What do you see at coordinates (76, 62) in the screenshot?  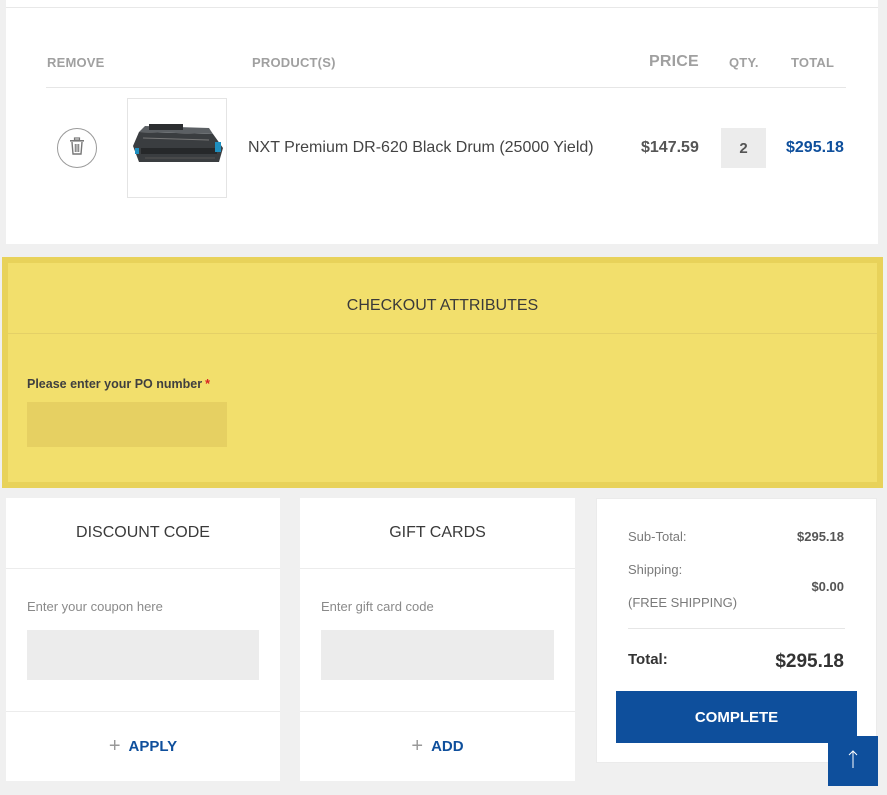 I see `header-remove: REMOVE` at bounding box center [76, 62].